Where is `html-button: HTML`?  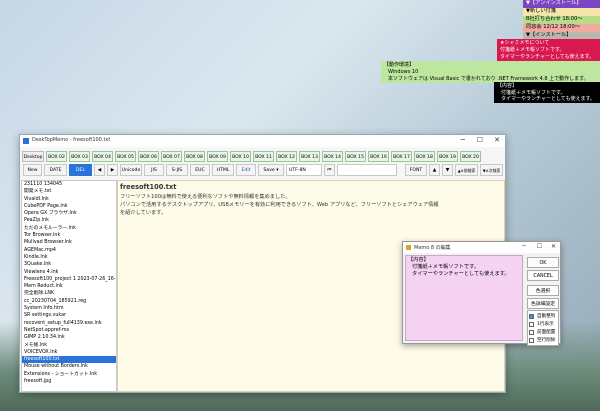
html-button: HTML is located at coordinates (223, 170).